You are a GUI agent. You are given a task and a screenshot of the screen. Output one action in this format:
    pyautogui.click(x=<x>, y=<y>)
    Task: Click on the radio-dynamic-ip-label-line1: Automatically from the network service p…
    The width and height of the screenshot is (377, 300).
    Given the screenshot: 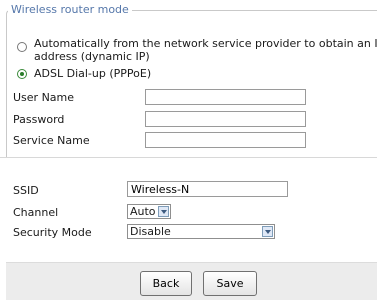 What is the action you would take?
    pyautogui.click(x=205, y=43)
    